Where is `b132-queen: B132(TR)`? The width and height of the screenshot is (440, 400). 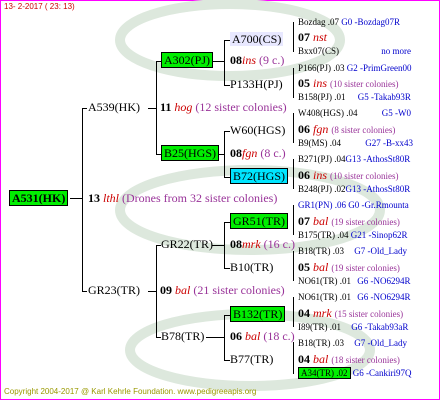
b132-queen: B132(TR) is located at coordinates (258, 314).